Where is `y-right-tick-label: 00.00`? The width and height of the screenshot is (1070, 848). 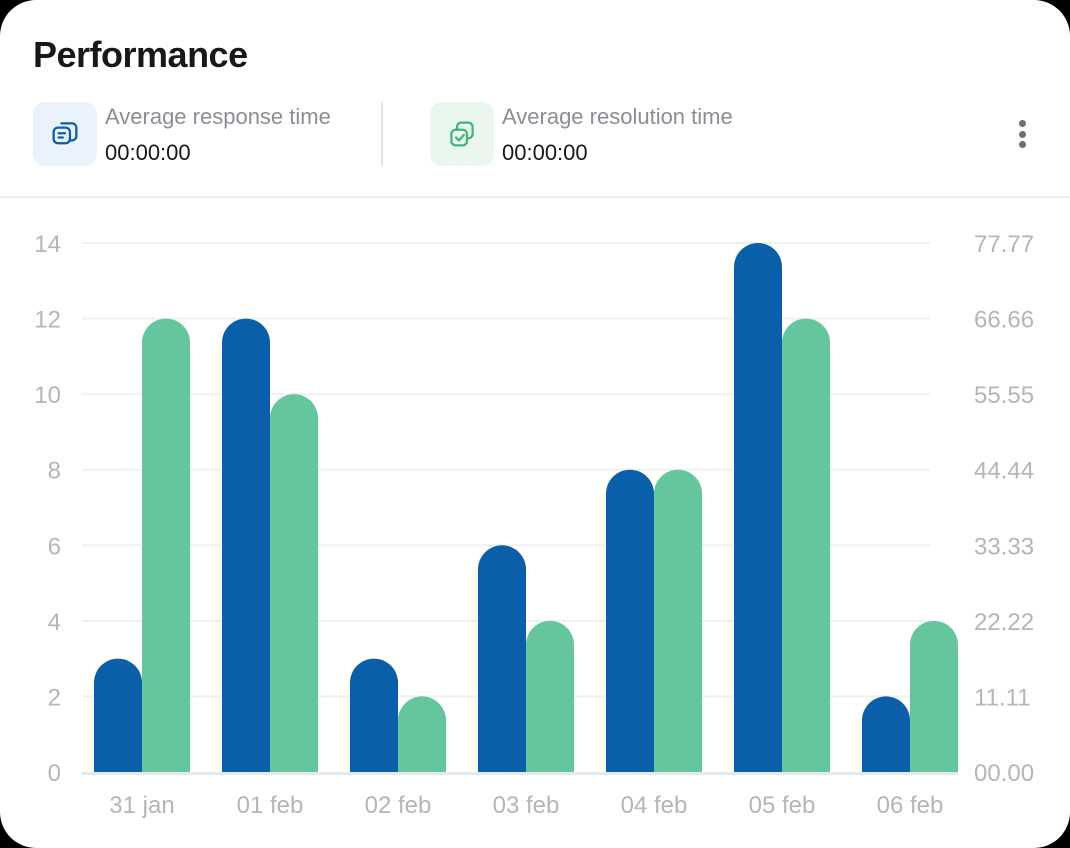 y-right-tick-label: 00.00 is located at coordinates (1004, 773).